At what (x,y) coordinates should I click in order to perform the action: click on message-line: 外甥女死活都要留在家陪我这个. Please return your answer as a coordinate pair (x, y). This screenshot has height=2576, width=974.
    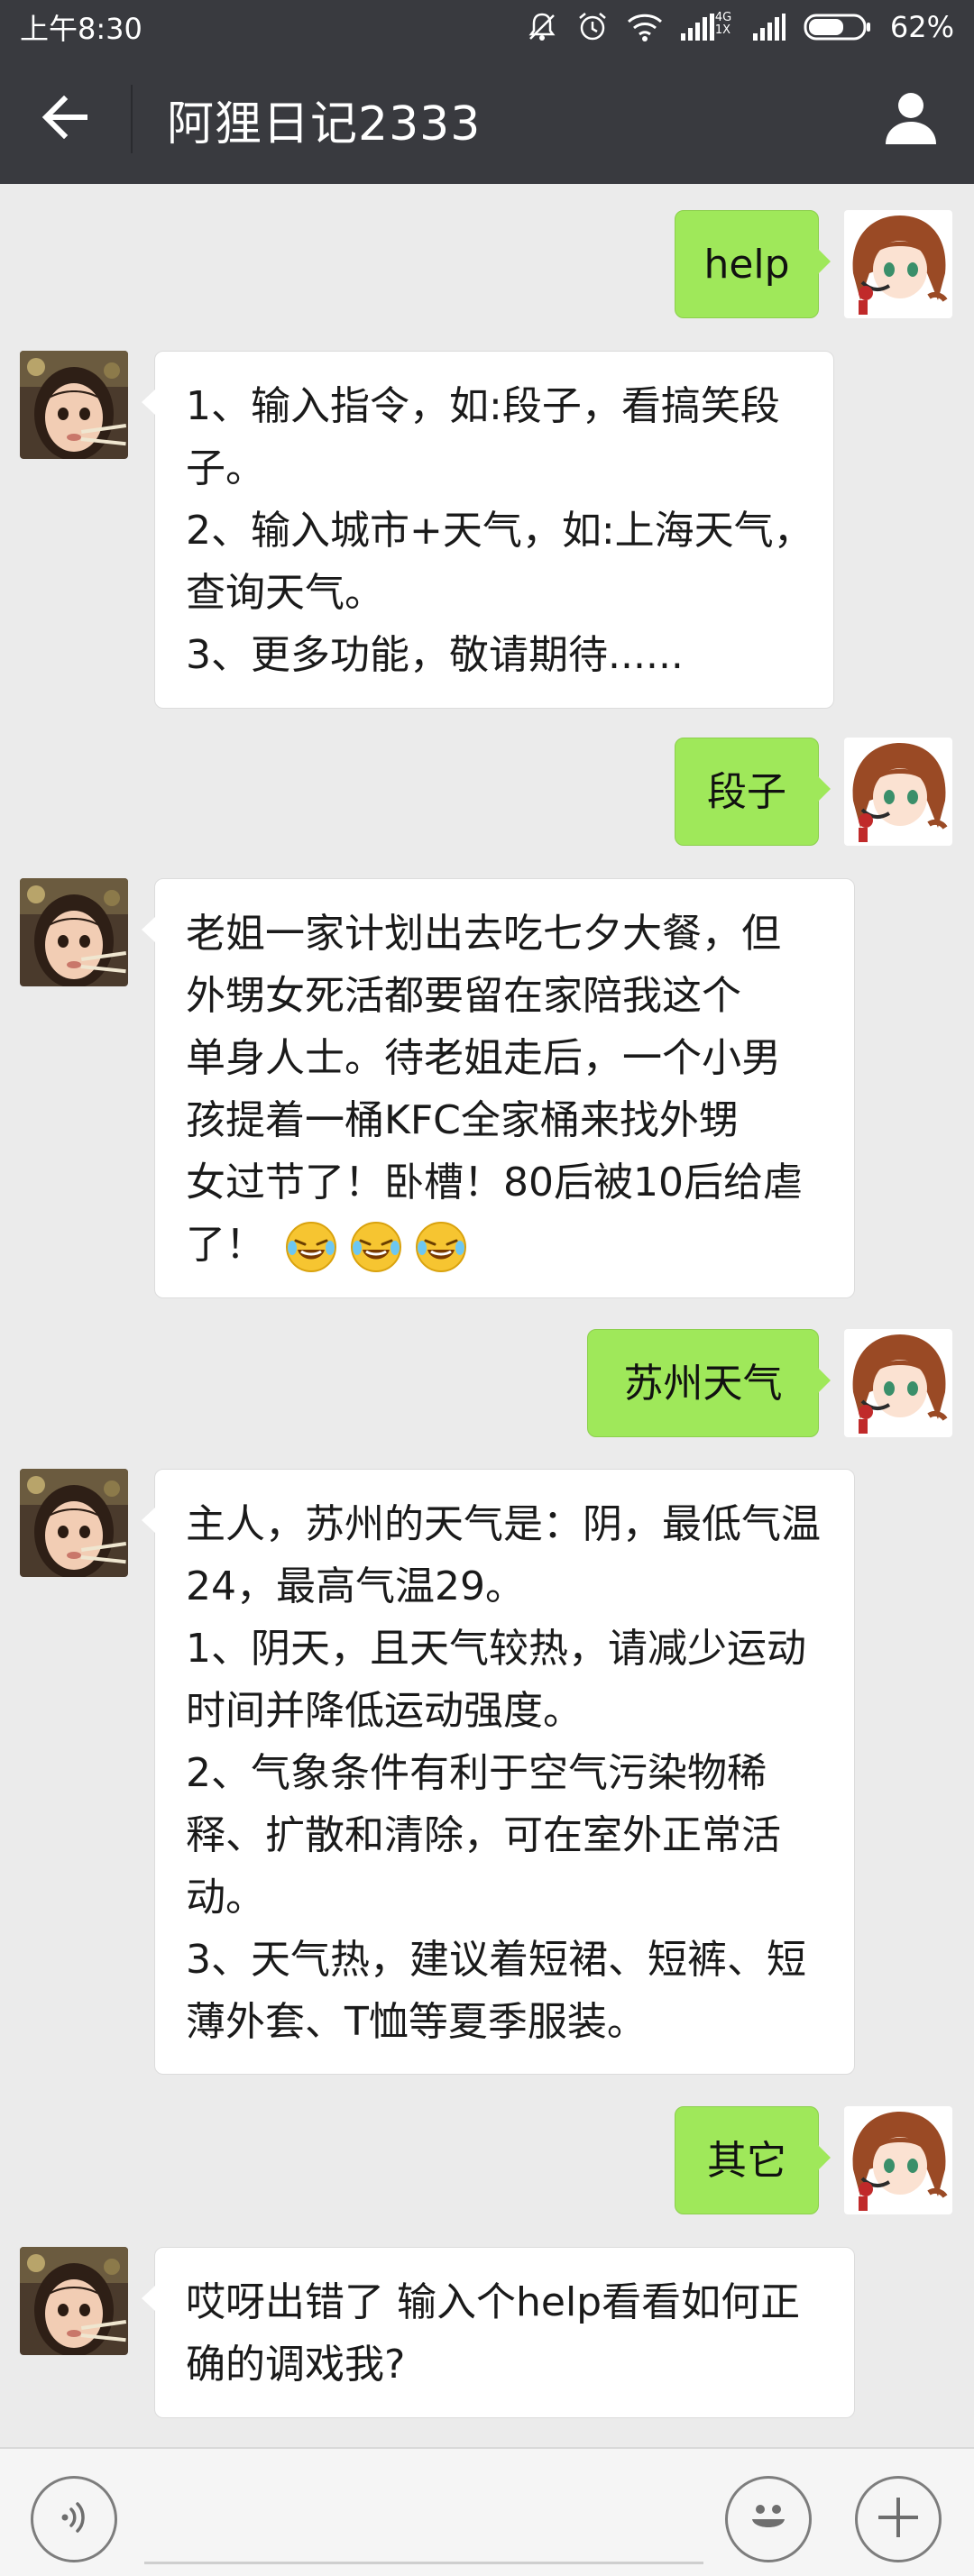
    Looking at the image, I should click on (464, 996).